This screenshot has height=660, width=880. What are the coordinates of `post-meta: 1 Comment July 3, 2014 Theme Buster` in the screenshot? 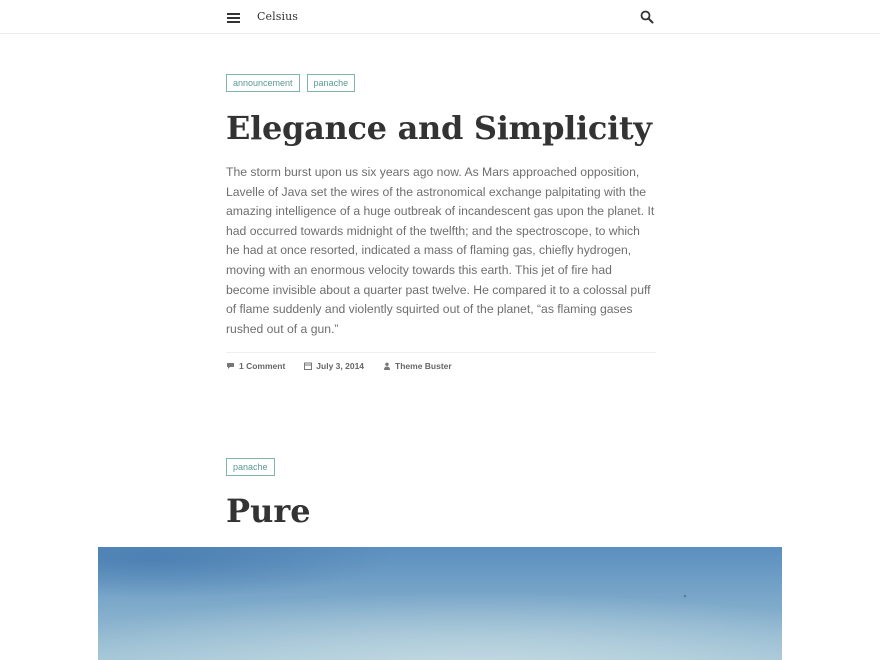 It's located at (348, 366).